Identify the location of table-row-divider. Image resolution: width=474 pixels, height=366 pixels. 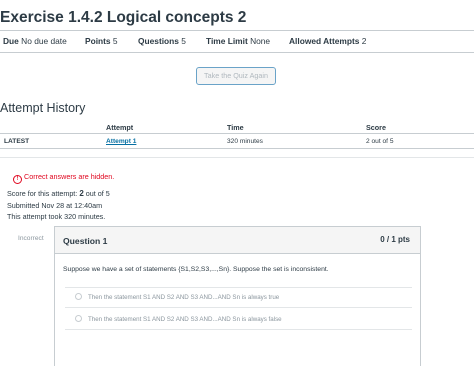
(237, 148).